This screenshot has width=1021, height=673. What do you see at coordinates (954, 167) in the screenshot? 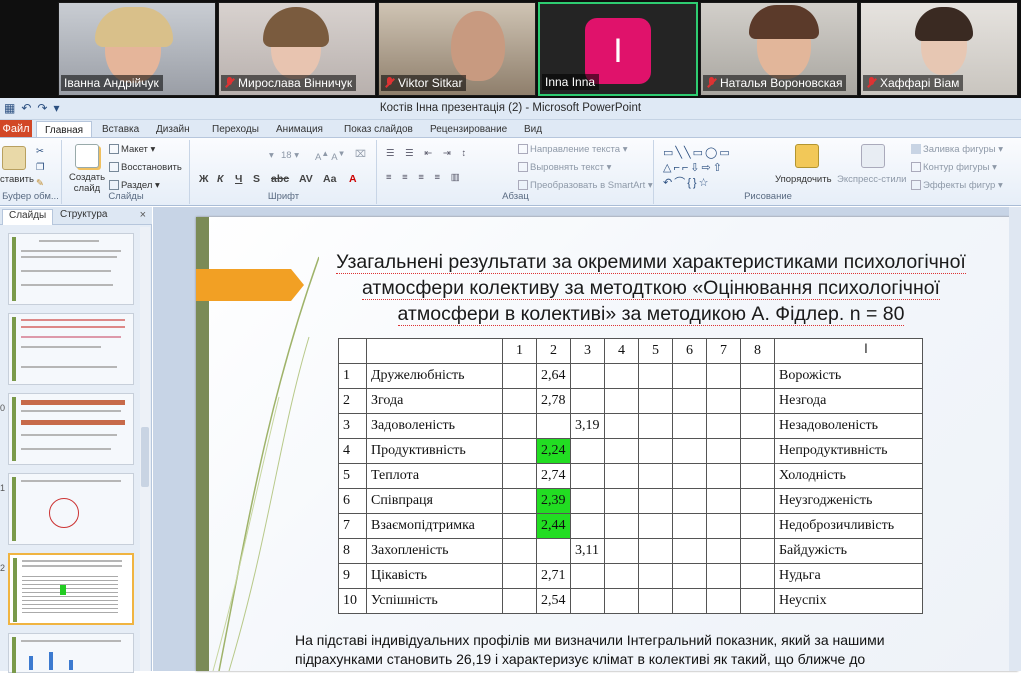
I see `shape-outline-button: Контур фигуры ▾` at bounding box center [954, 167].